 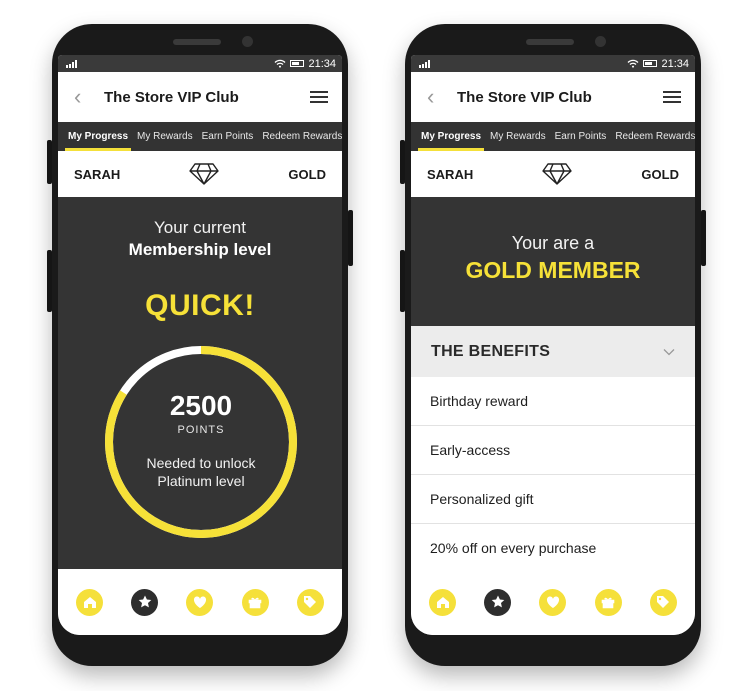 What do you see at coordinates (553, 270) in the screenshot?
I see `gold-member-title: GOLD MEMBER` at bounding box center [553, 270].